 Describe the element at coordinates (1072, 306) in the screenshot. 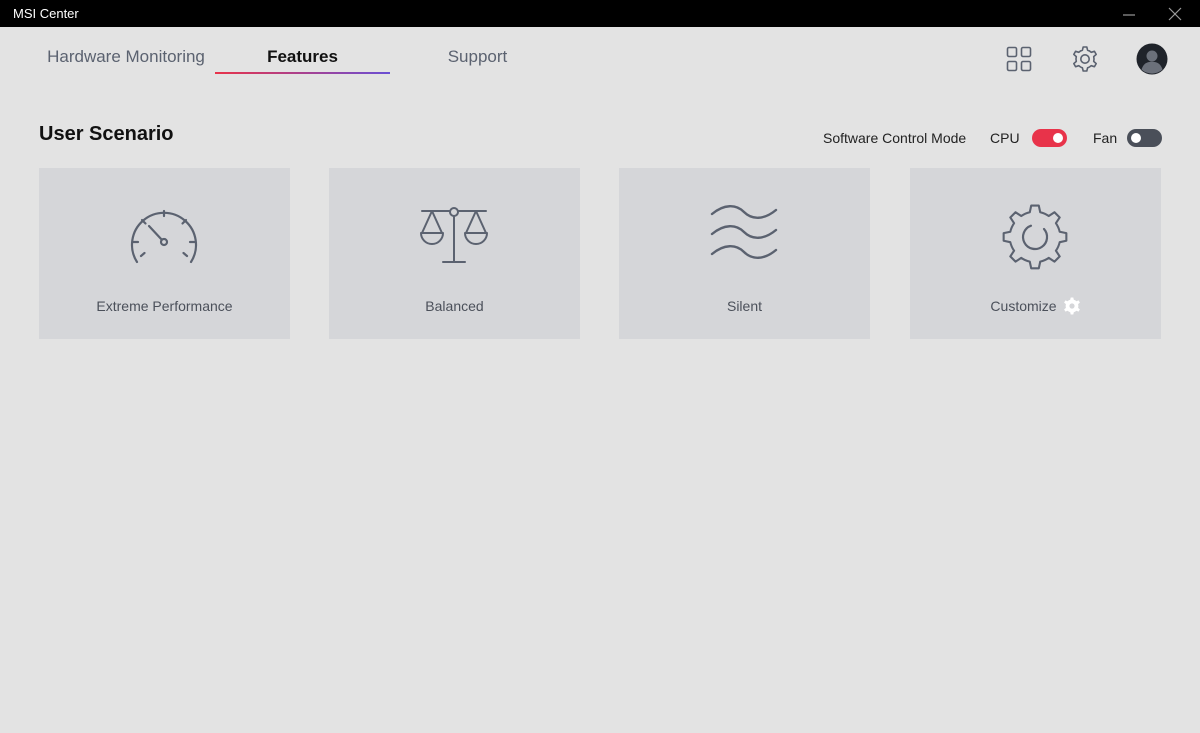

I see `customize-settings-icon` at that location.